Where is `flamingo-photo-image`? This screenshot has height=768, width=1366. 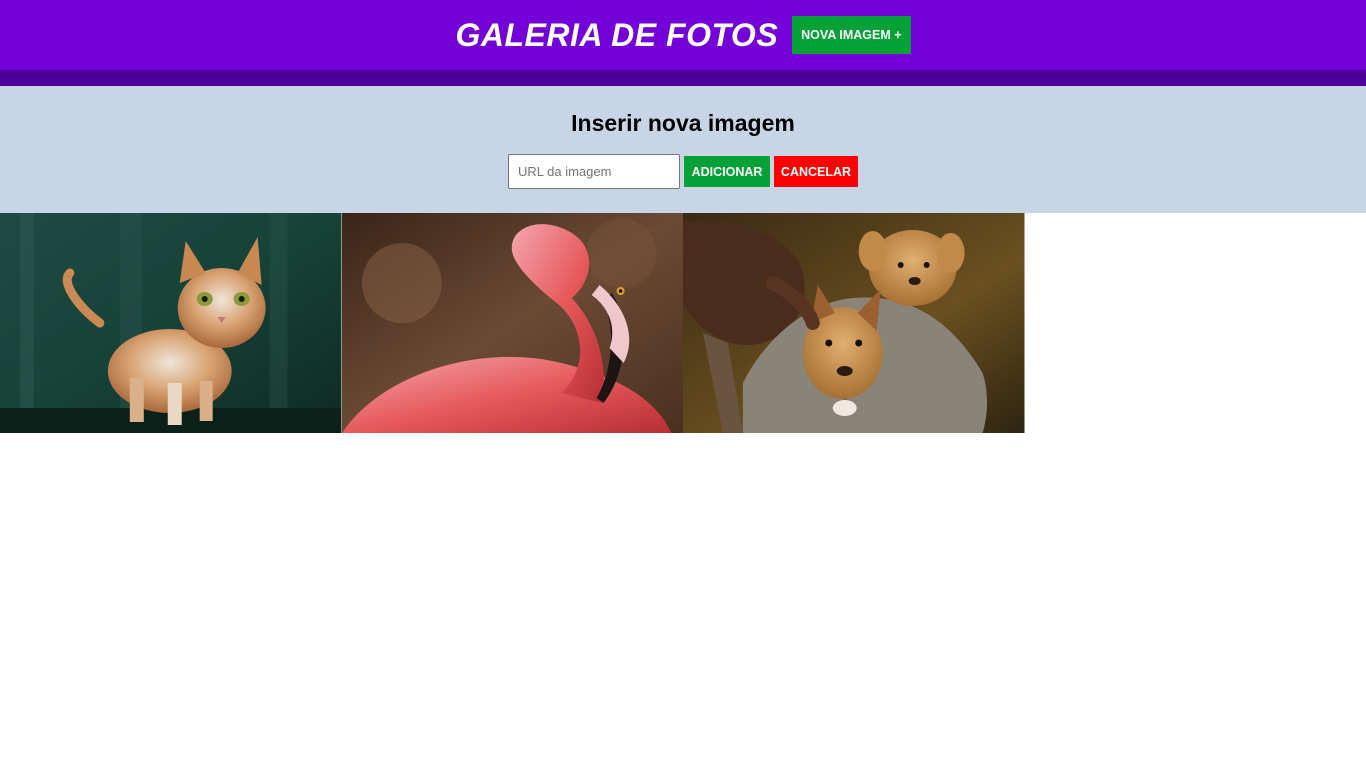 flamingo-photo-image is located at coordinates (512, 323).